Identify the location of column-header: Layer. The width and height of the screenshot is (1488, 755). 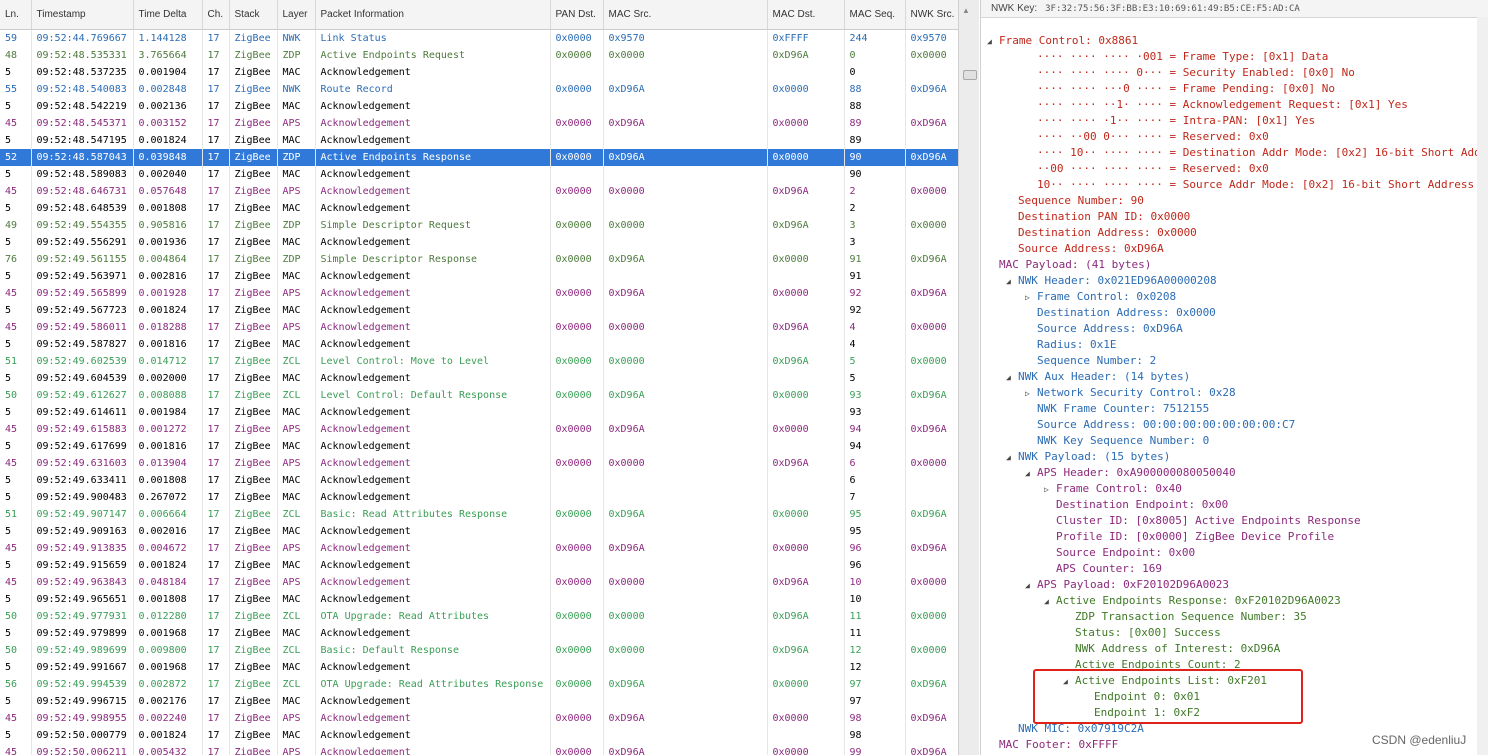
(296, 15).